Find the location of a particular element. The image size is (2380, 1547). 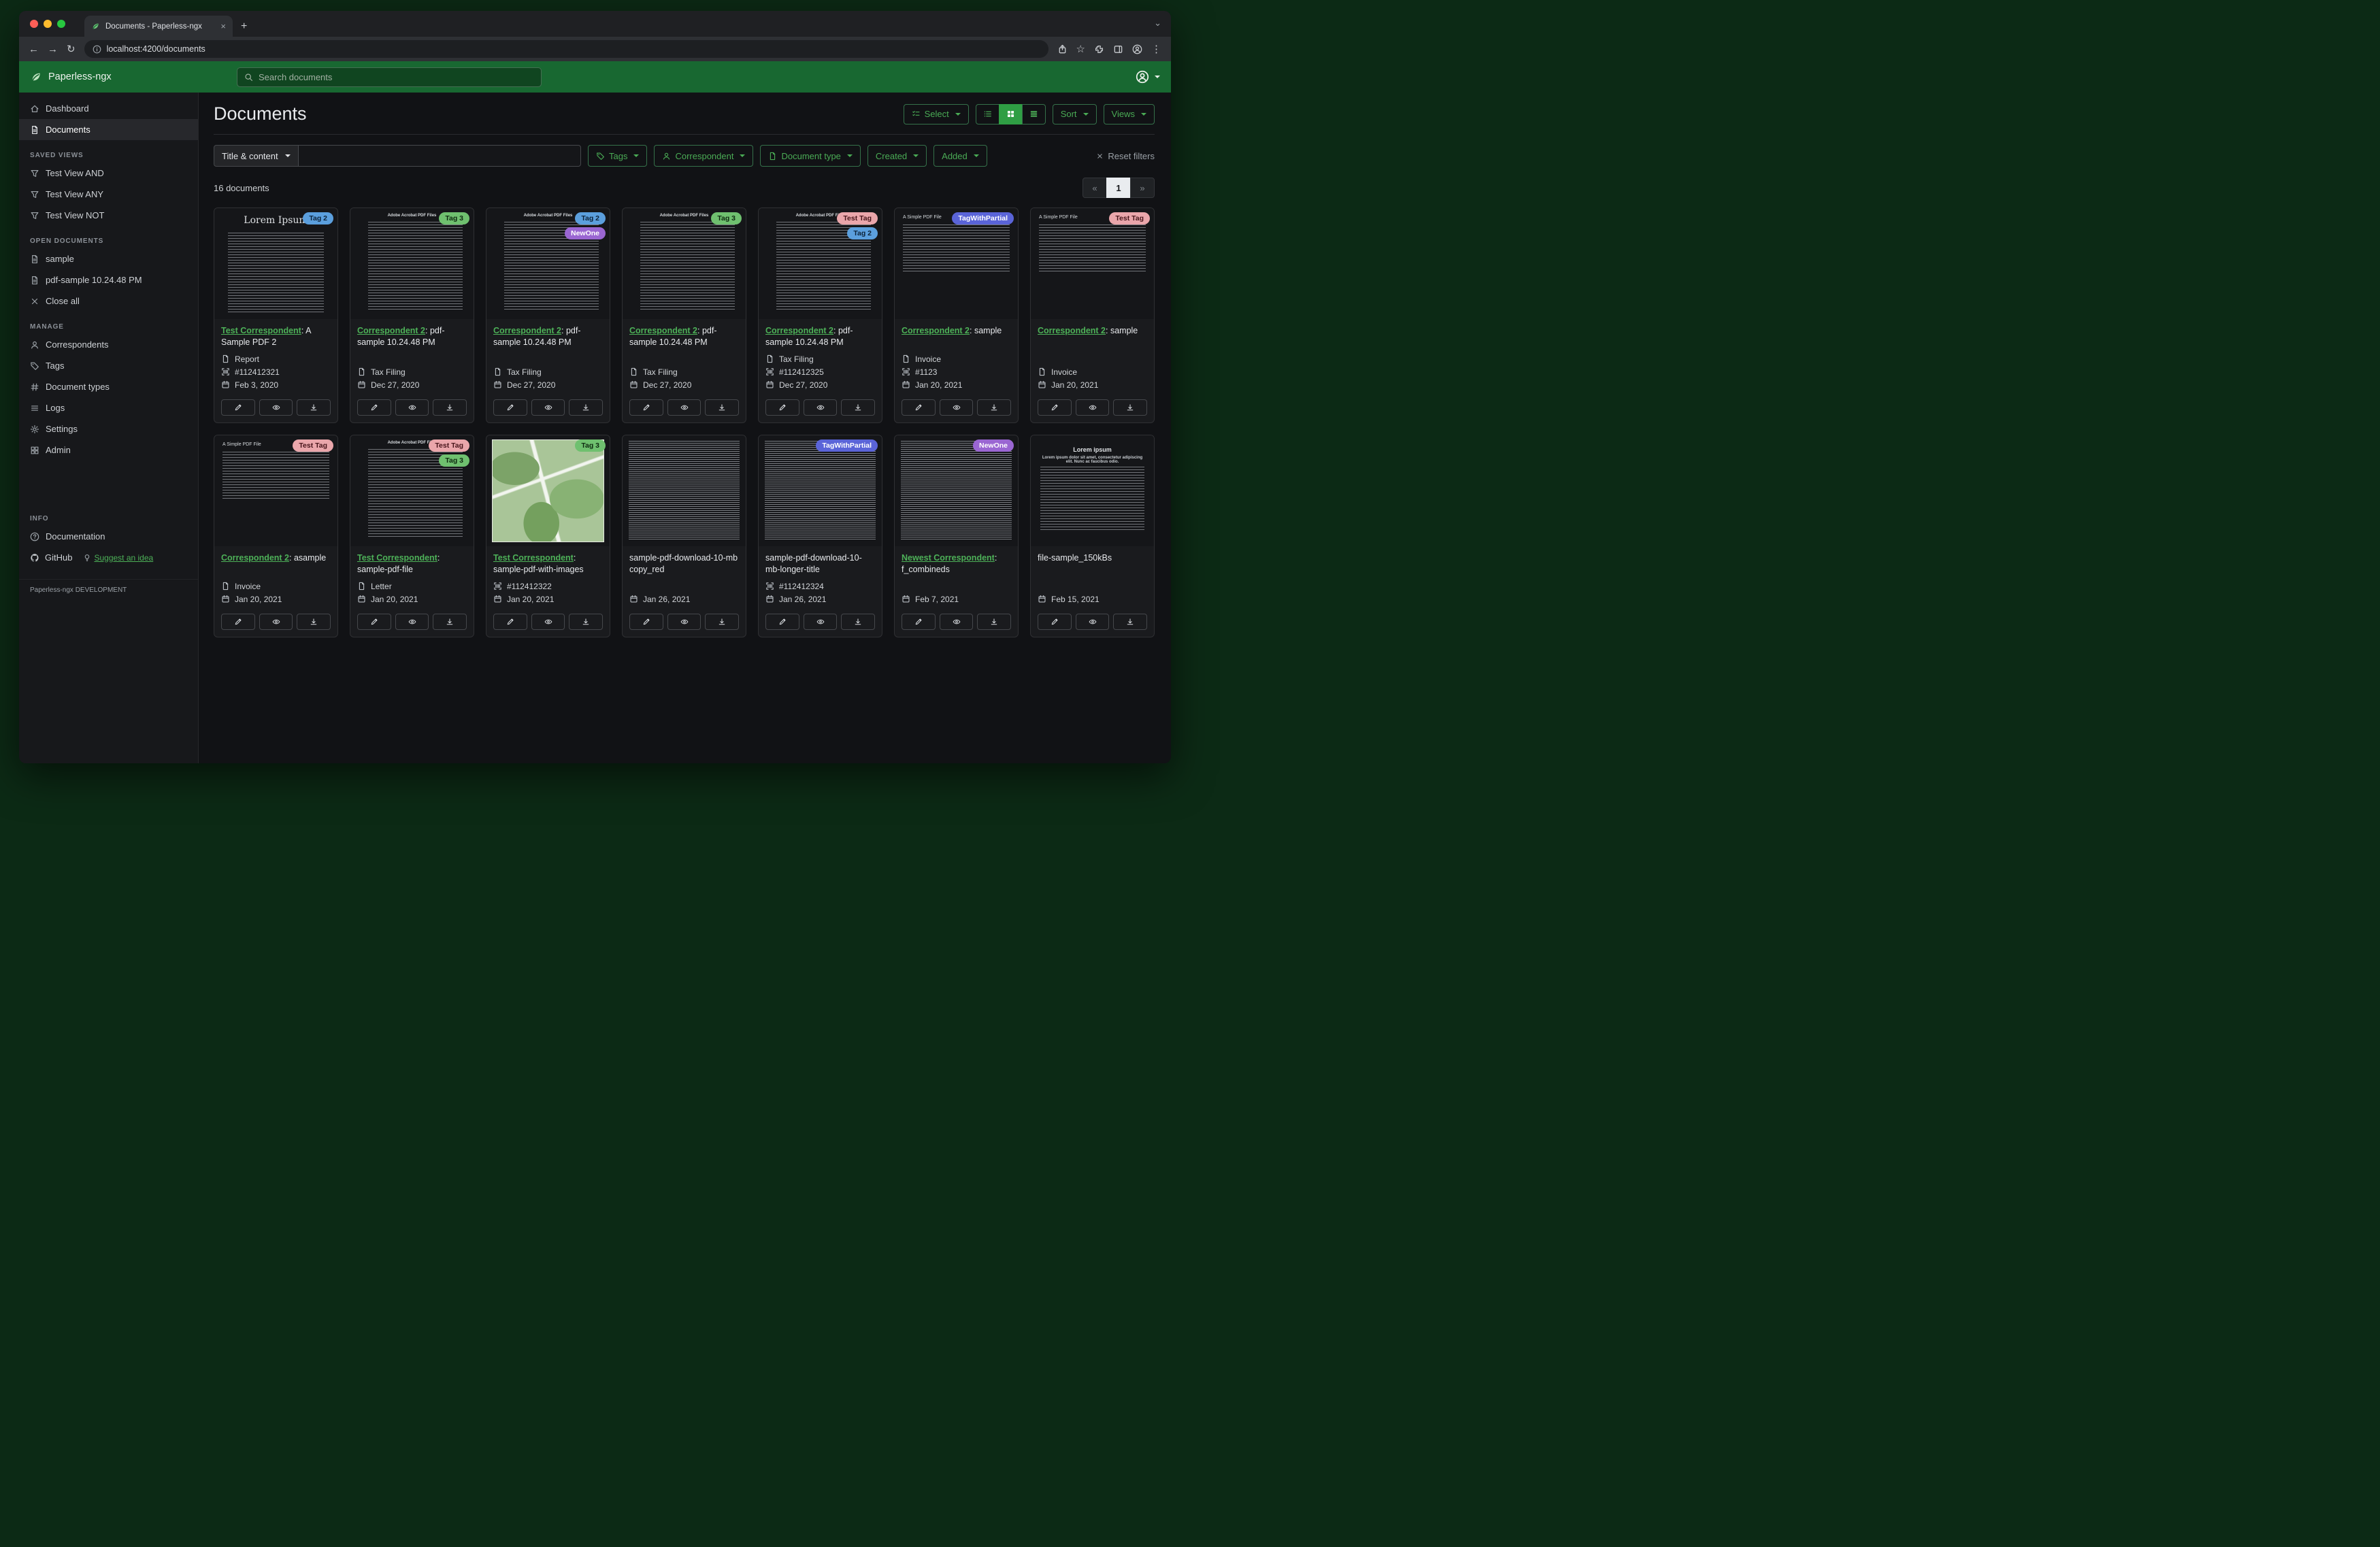

forward-button: → is located at coordinates (53, 49).